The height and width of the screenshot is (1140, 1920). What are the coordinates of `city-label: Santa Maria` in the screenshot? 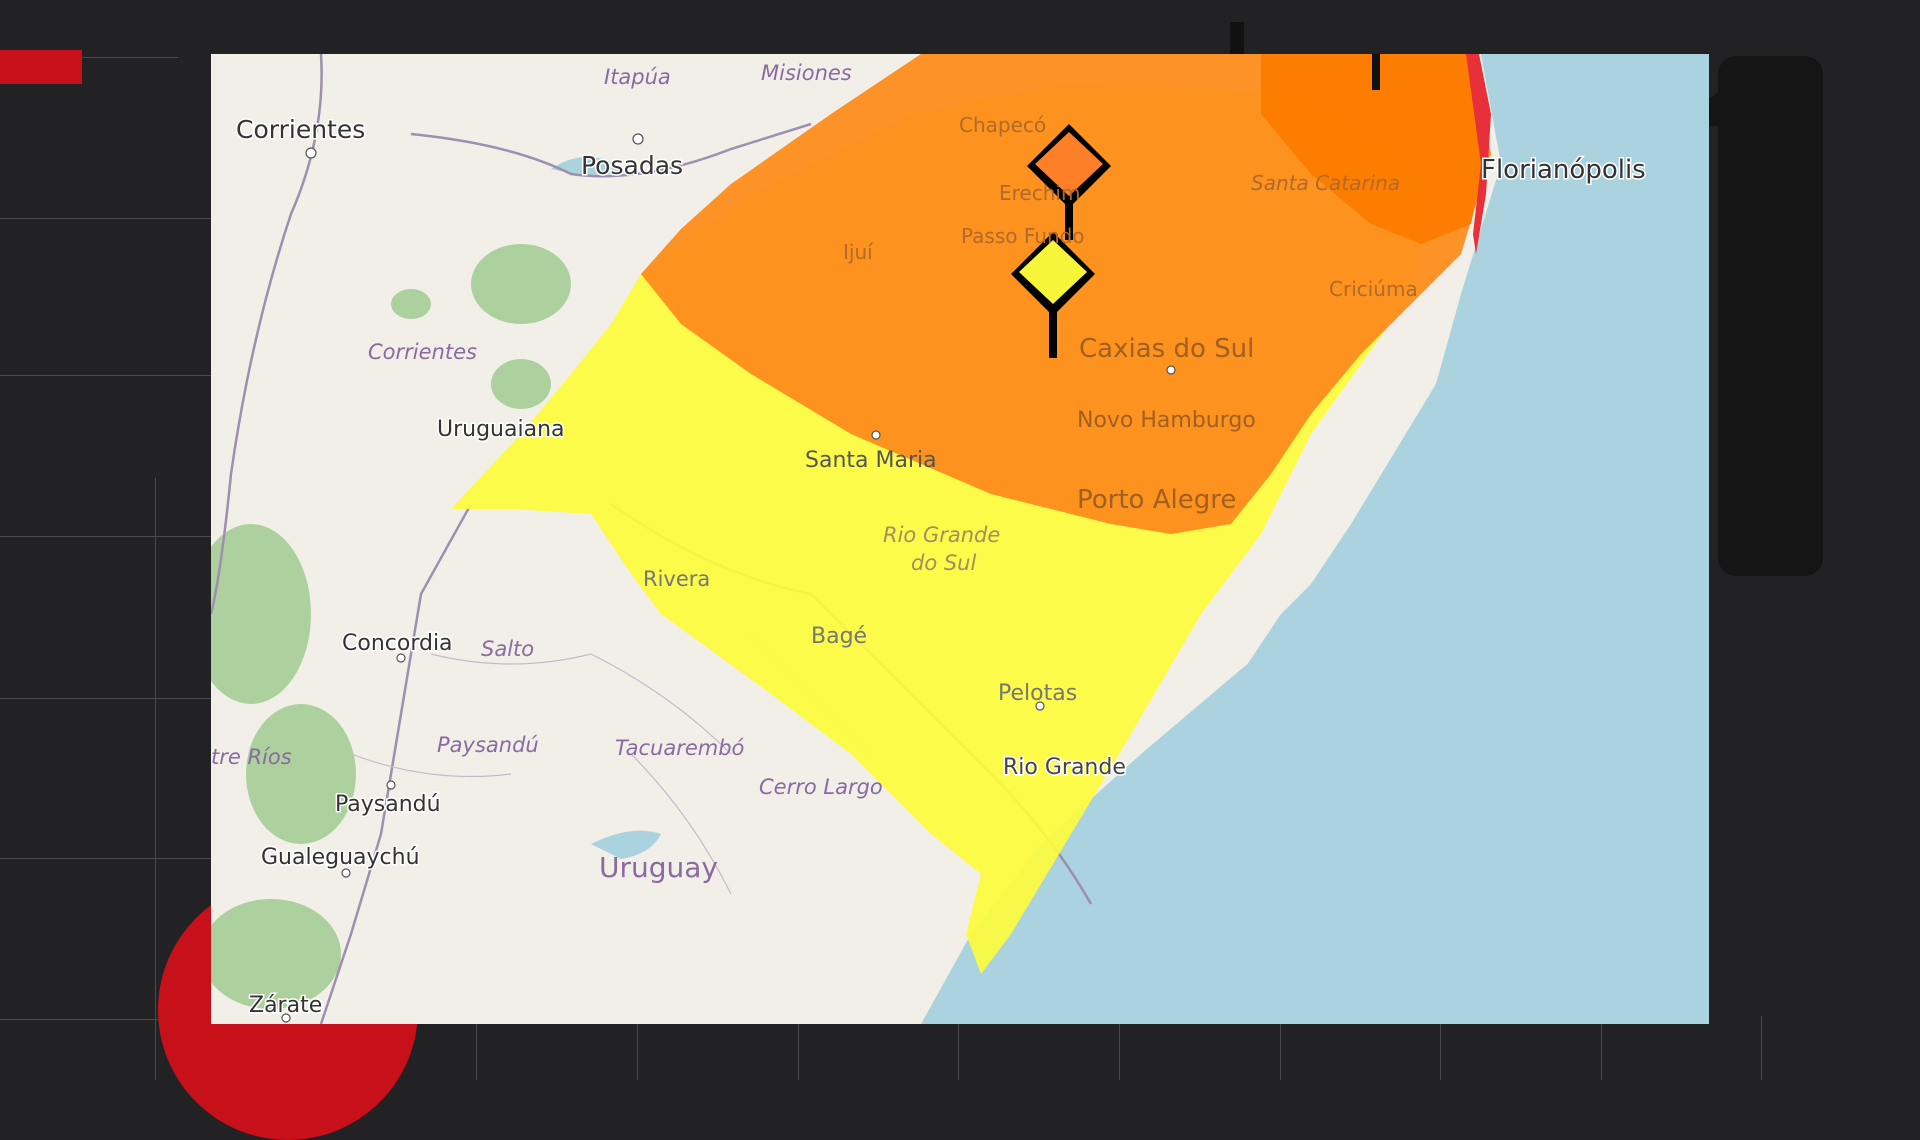 It's located at (871, 460).